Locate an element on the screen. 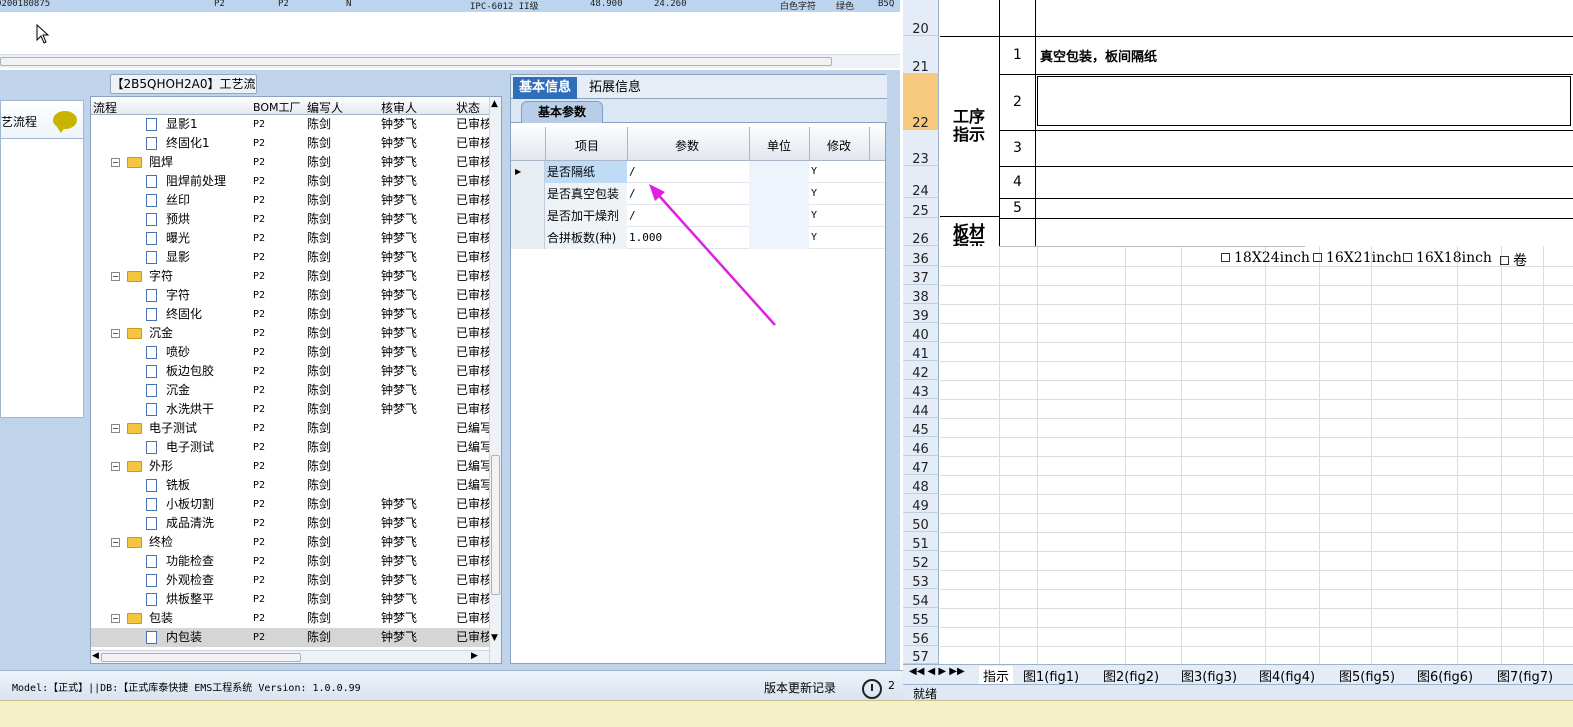  tree-row: − 沉金 P2 陈剑 钟梦飞 已审核 is located at coordinates (291, 333).